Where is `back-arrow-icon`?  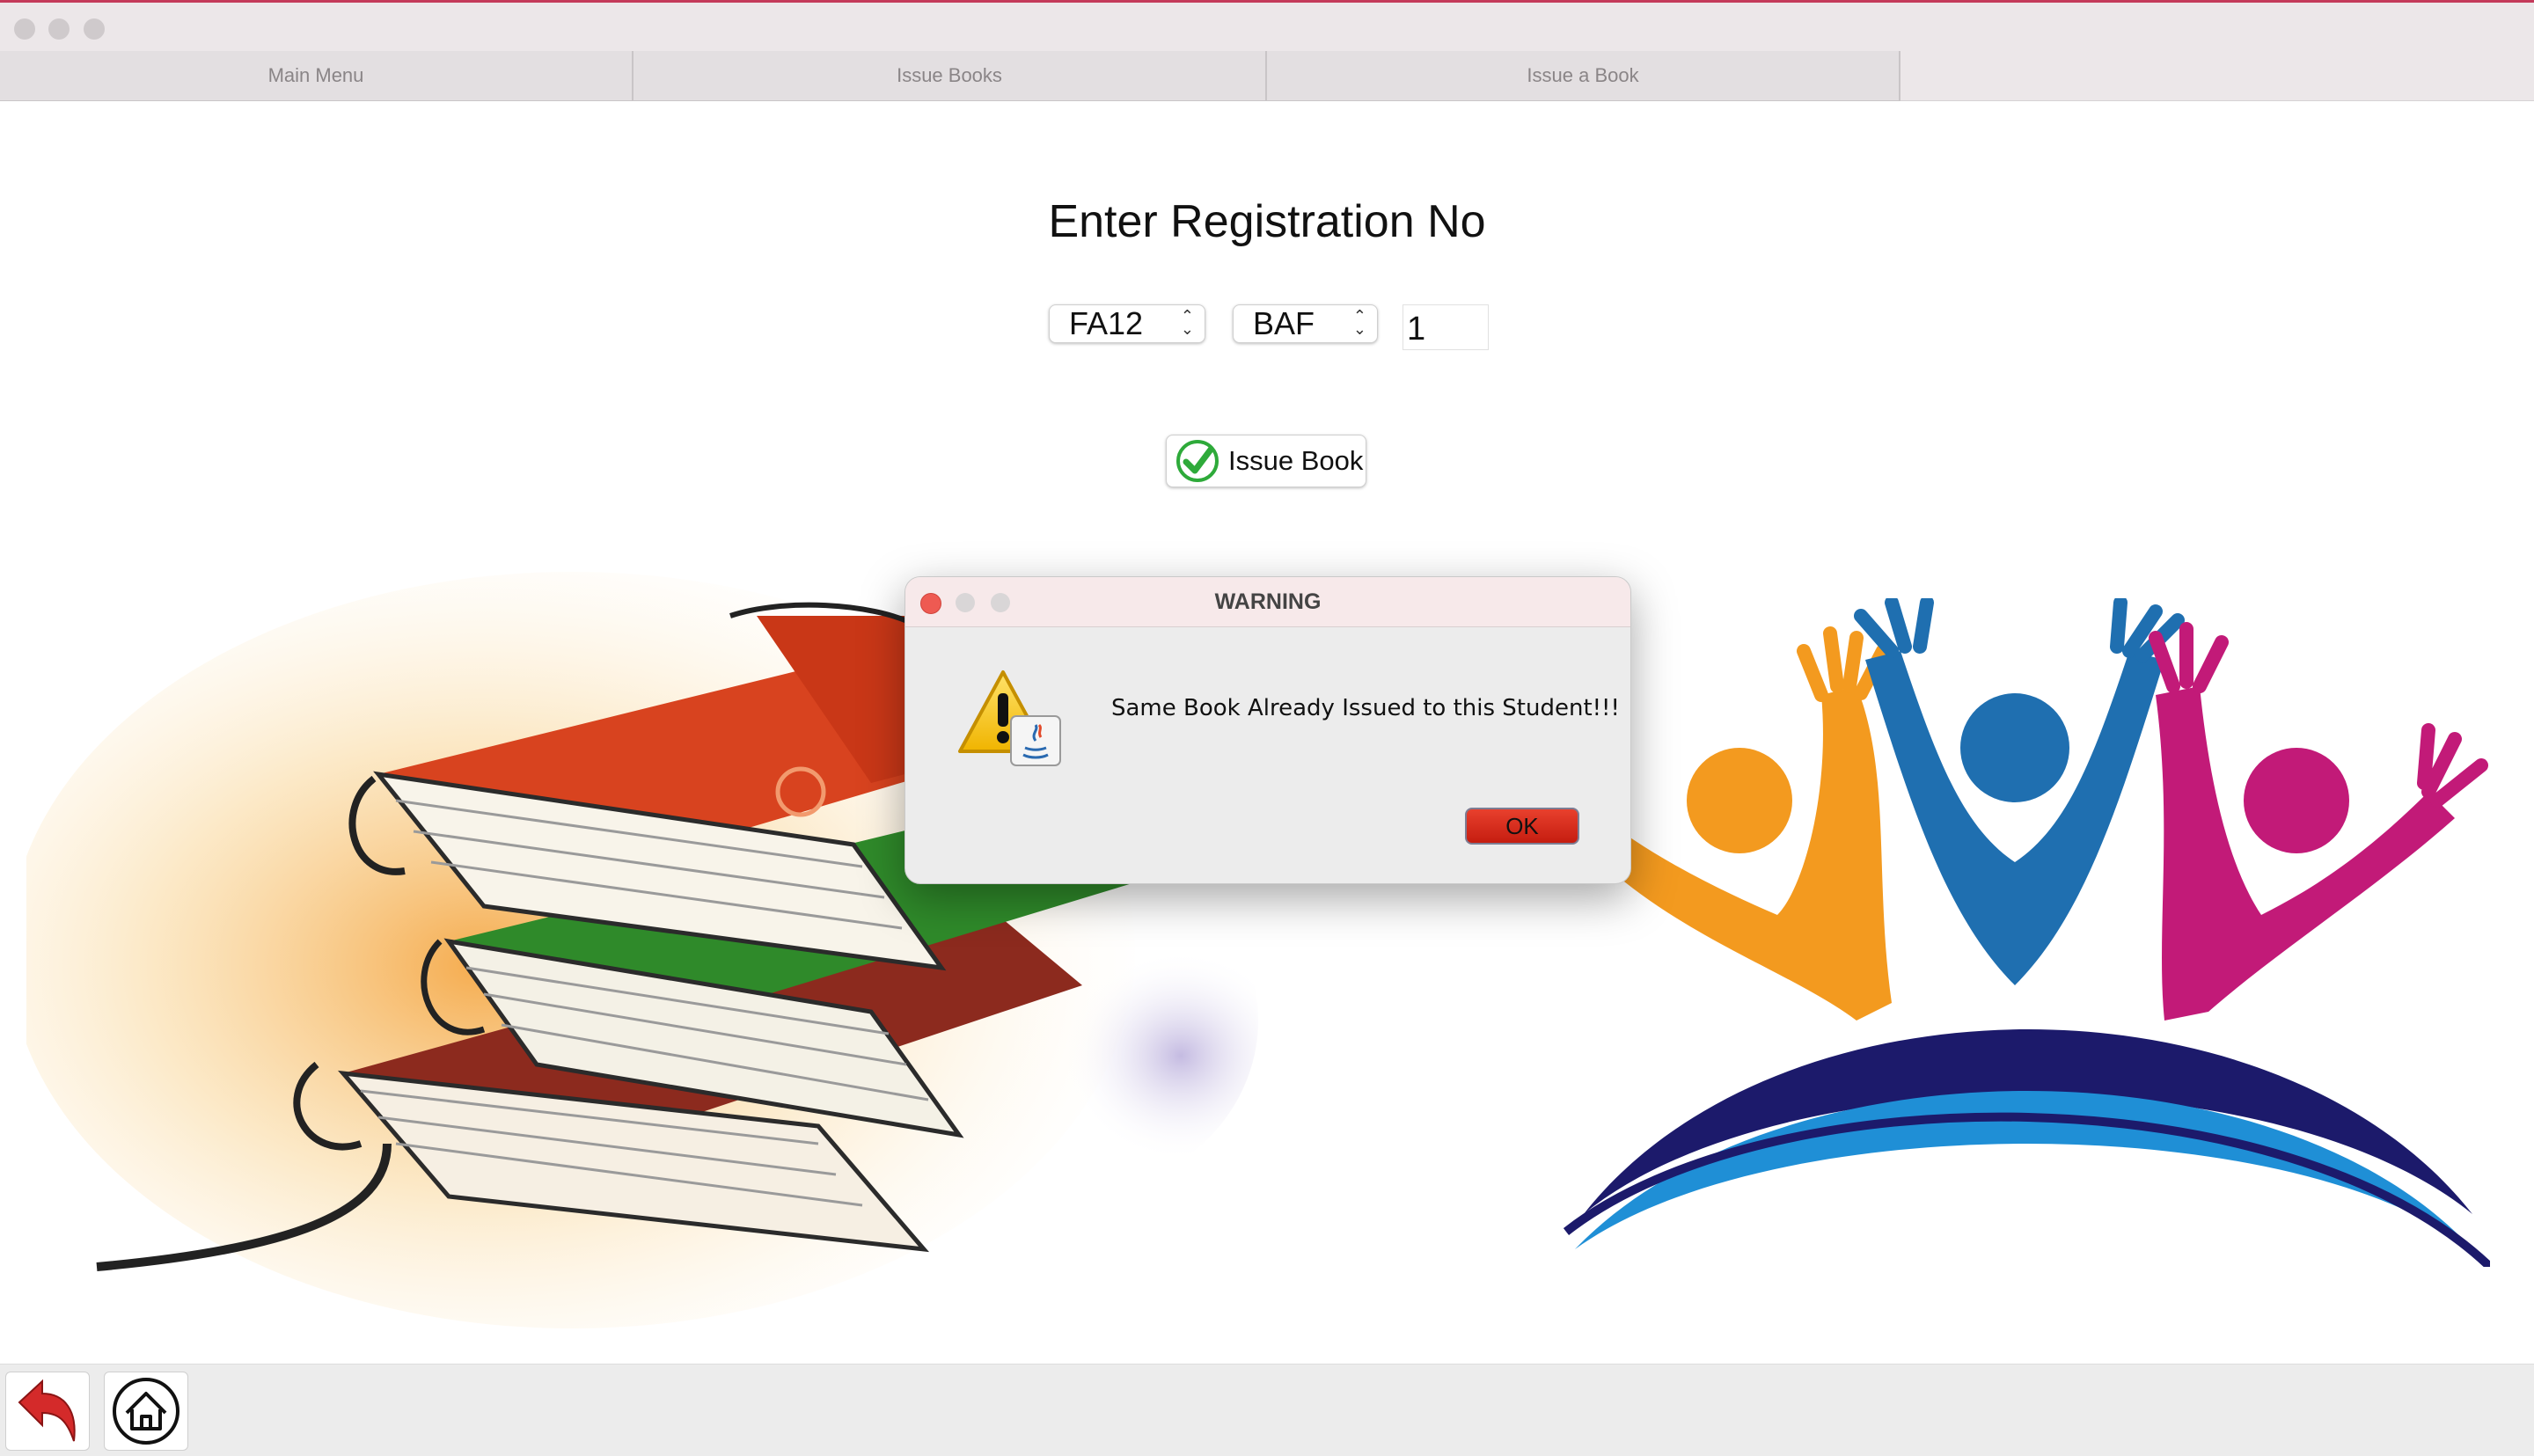
back-arrow-icon is located at coordinates (47, 1410).